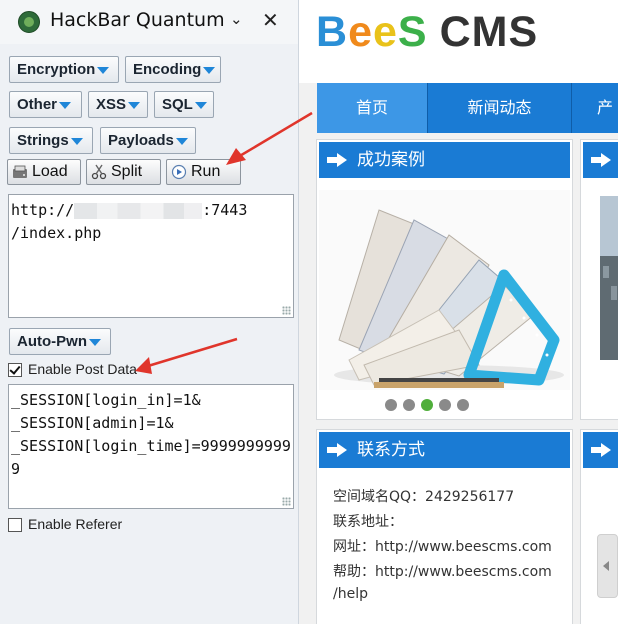  I want to click on hackbar-title: HackBar Quantum, so click(137, 20).